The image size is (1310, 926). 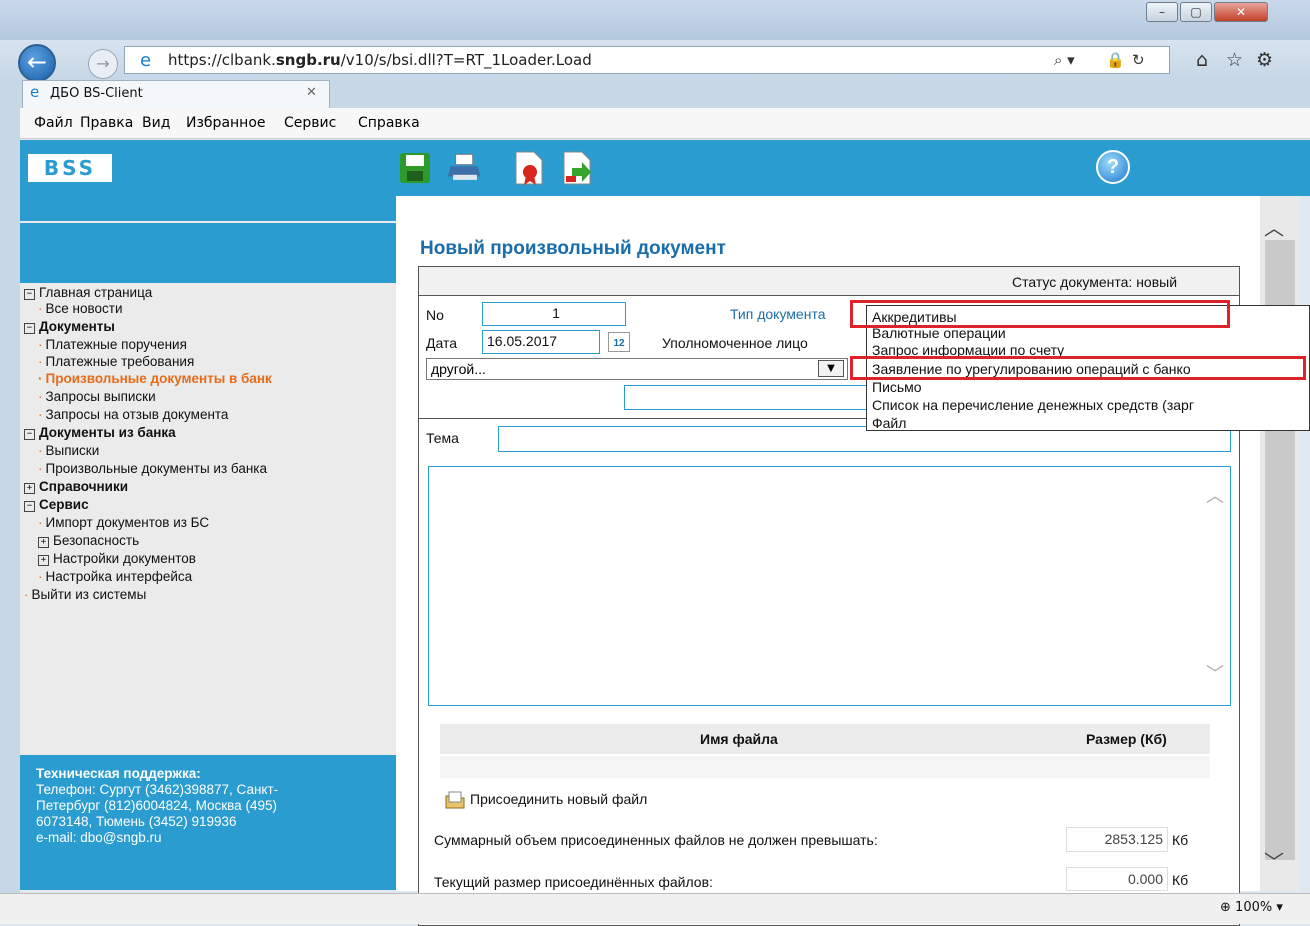 I want to click on attach-file-icon, so click(x=455, y=800).